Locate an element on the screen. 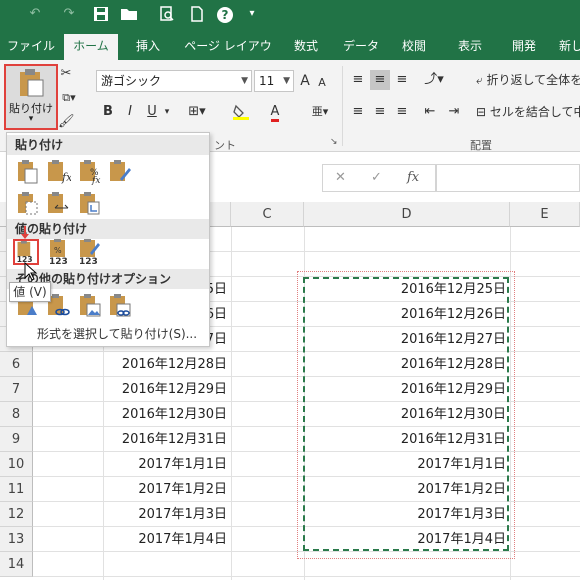 This screenshot has height=580, width=580. fill-color-icon is located at coordinates (241, 112).